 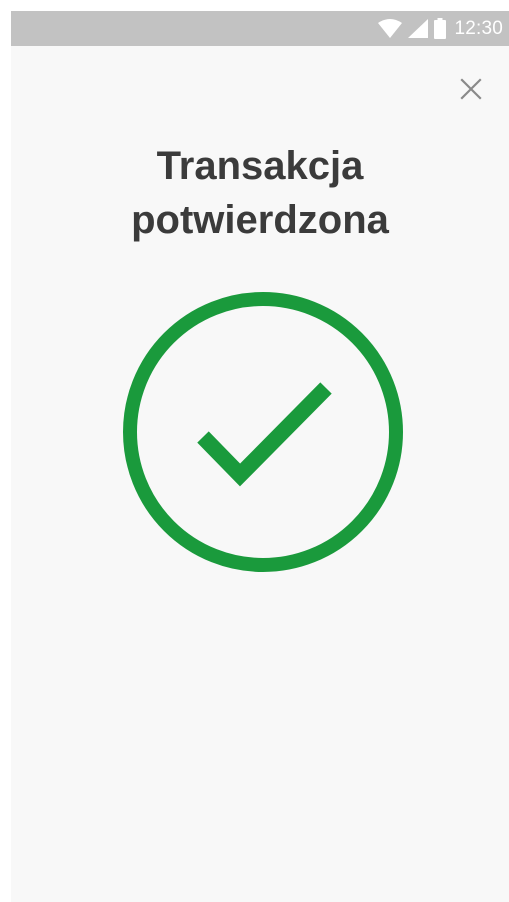 I want to click on page-title: Transakcja potwierdzona, so click(x=260, y=193).